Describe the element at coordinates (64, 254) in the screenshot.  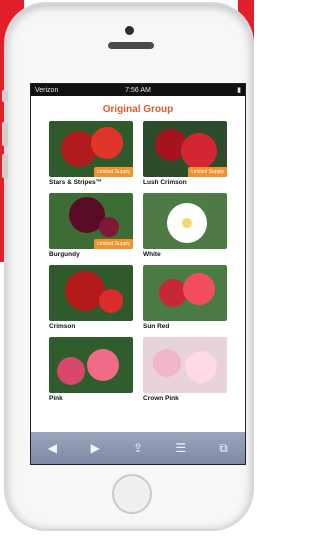
I see `product-name: Burgundy` at that location.